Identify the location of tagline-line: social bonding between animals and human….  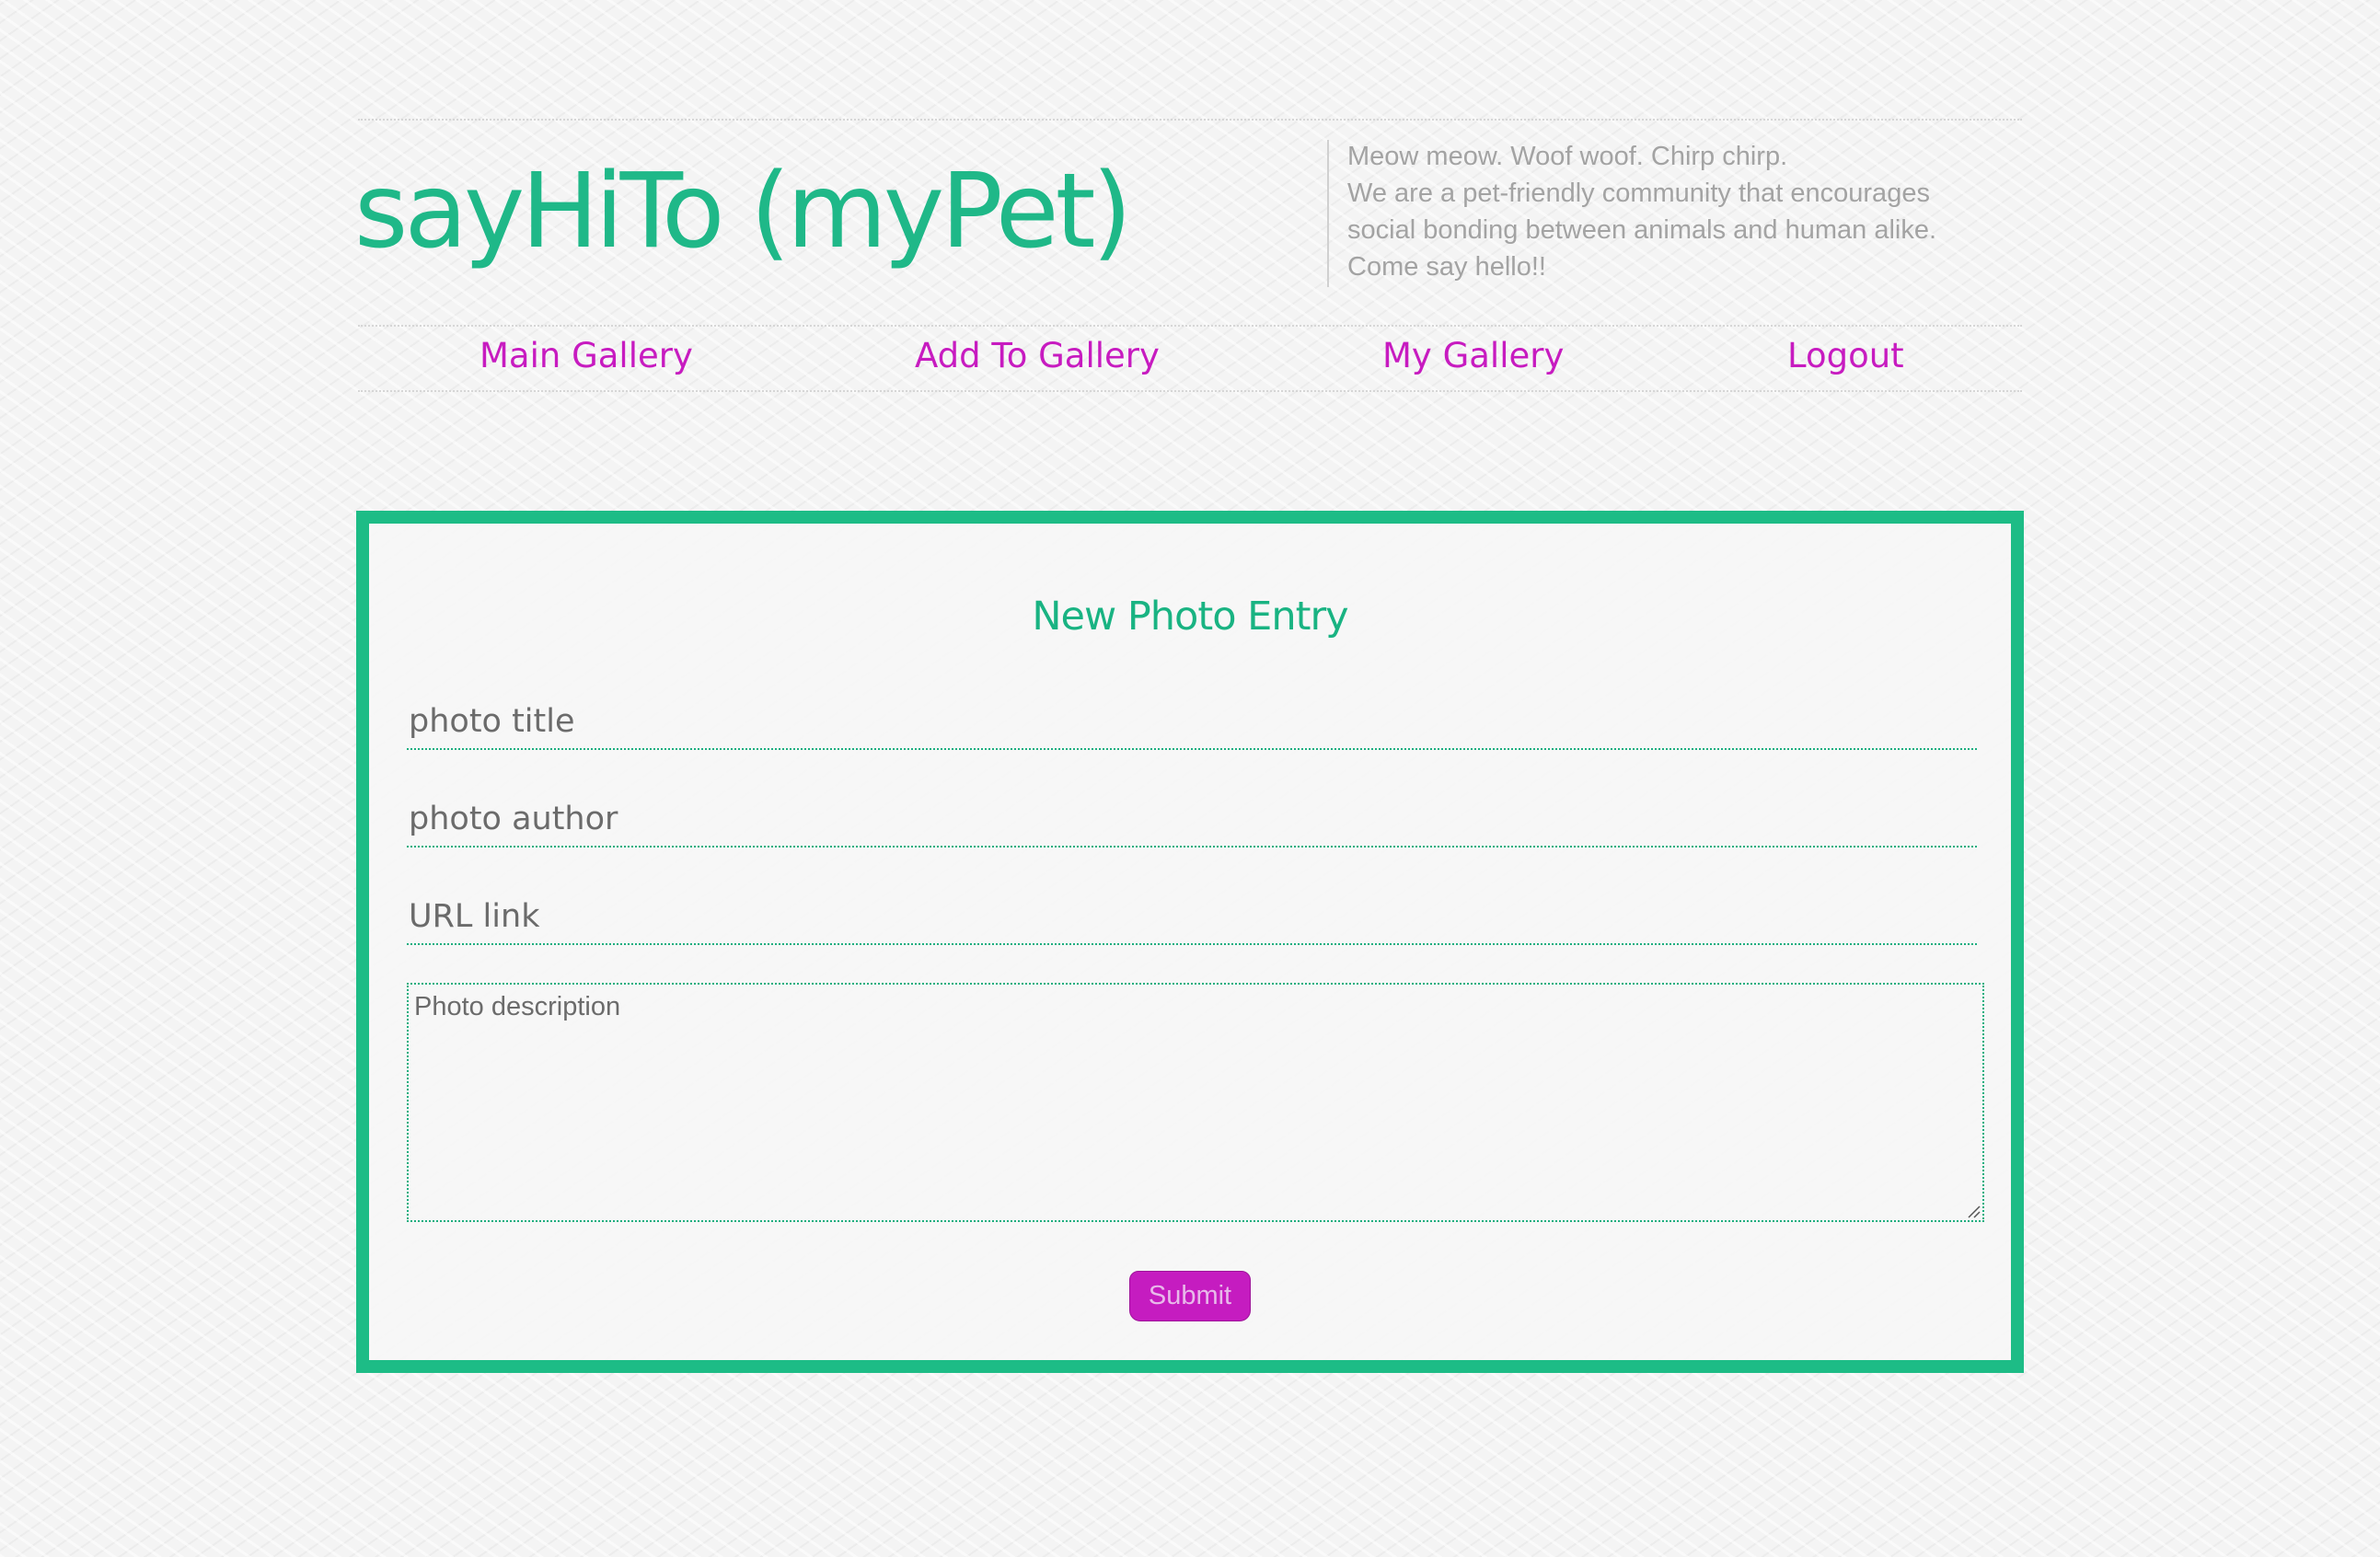
(1642, 230).